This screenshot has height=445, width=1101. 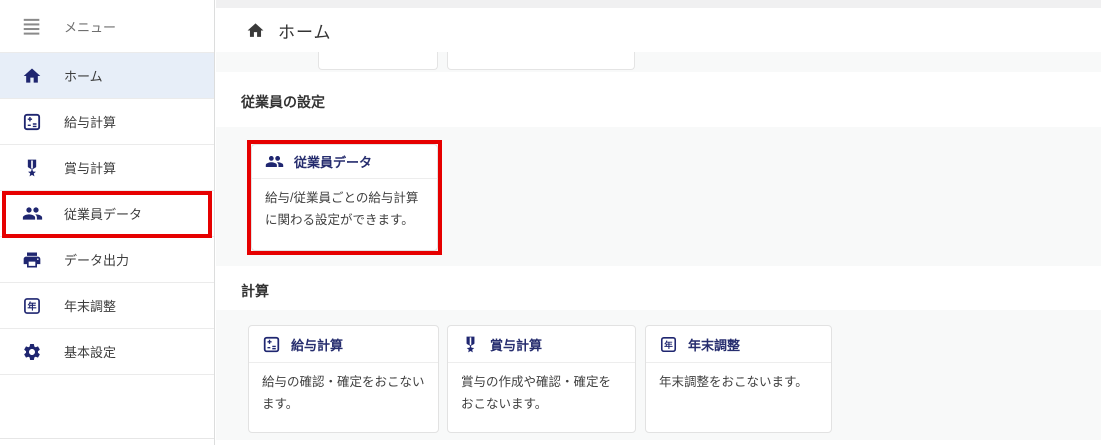 I want to click on card-description: 年末調整をおこないます。, so click(x=733, y=382).